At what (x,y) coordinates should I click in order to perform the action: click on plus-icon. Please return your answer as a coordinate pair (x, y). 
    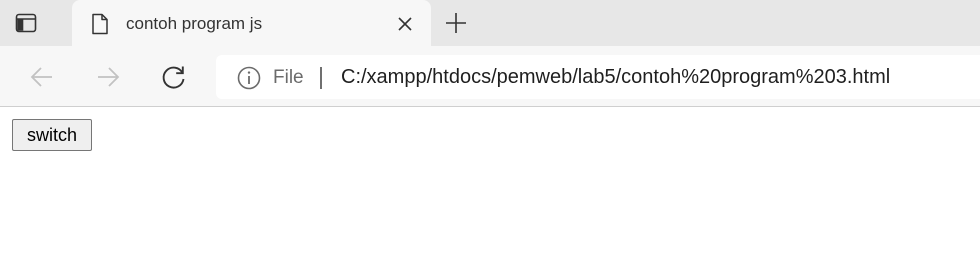
    Looking at the image, I should click on (456, 23).